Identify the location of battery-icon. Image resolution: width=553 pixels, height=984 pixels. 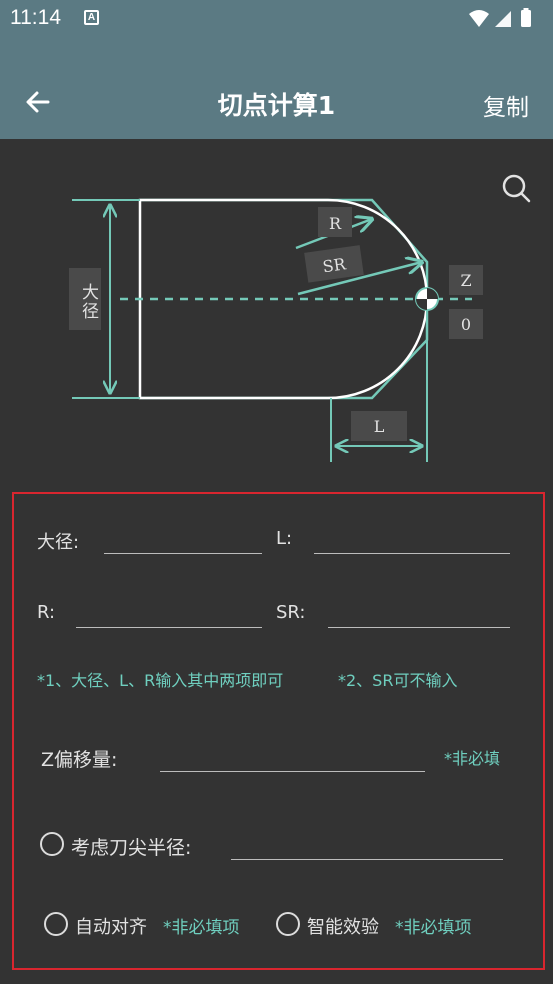
(526, 18).